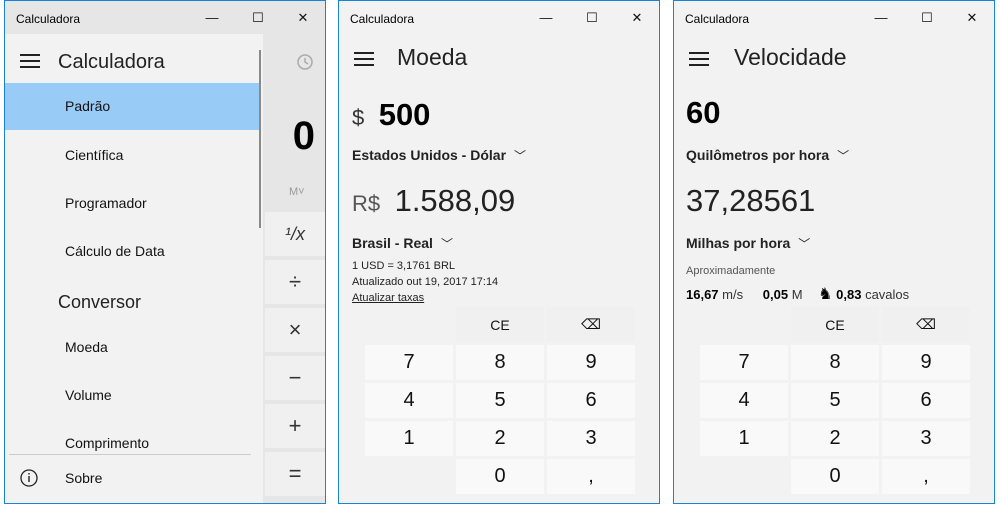 Image resolution: width=1000 pixels, height=505 pixels. What do you see at coordinates (790, 57) in the screenshot?
I see `mode-title: Velocidade` at bounding box center [790, 57].